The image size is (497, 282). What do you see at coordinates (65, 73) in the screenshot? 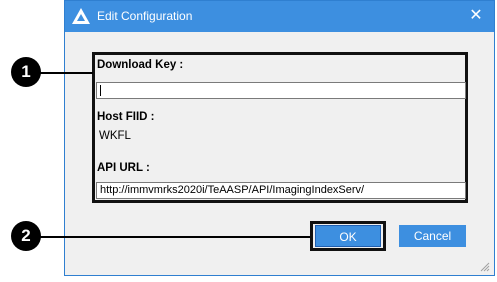
I see `callout-1-line` at bounding box center [65, 73].